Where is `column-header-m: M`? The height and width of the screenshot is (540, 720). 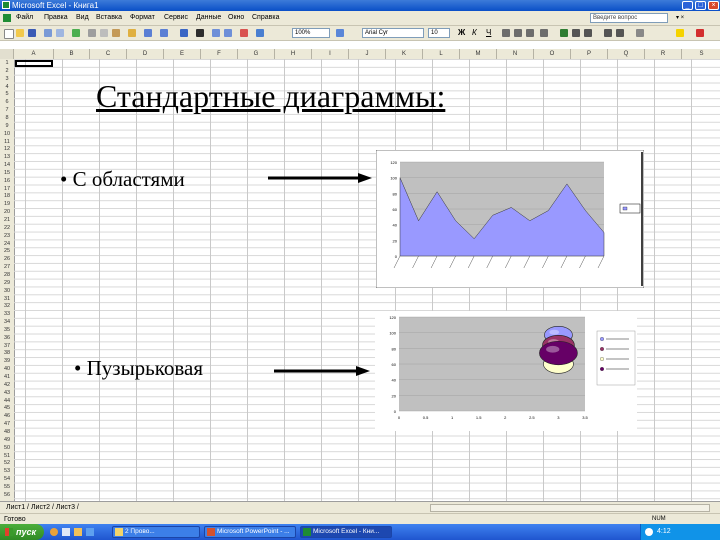 column-header-m: M is located at coordinates (478, 54).